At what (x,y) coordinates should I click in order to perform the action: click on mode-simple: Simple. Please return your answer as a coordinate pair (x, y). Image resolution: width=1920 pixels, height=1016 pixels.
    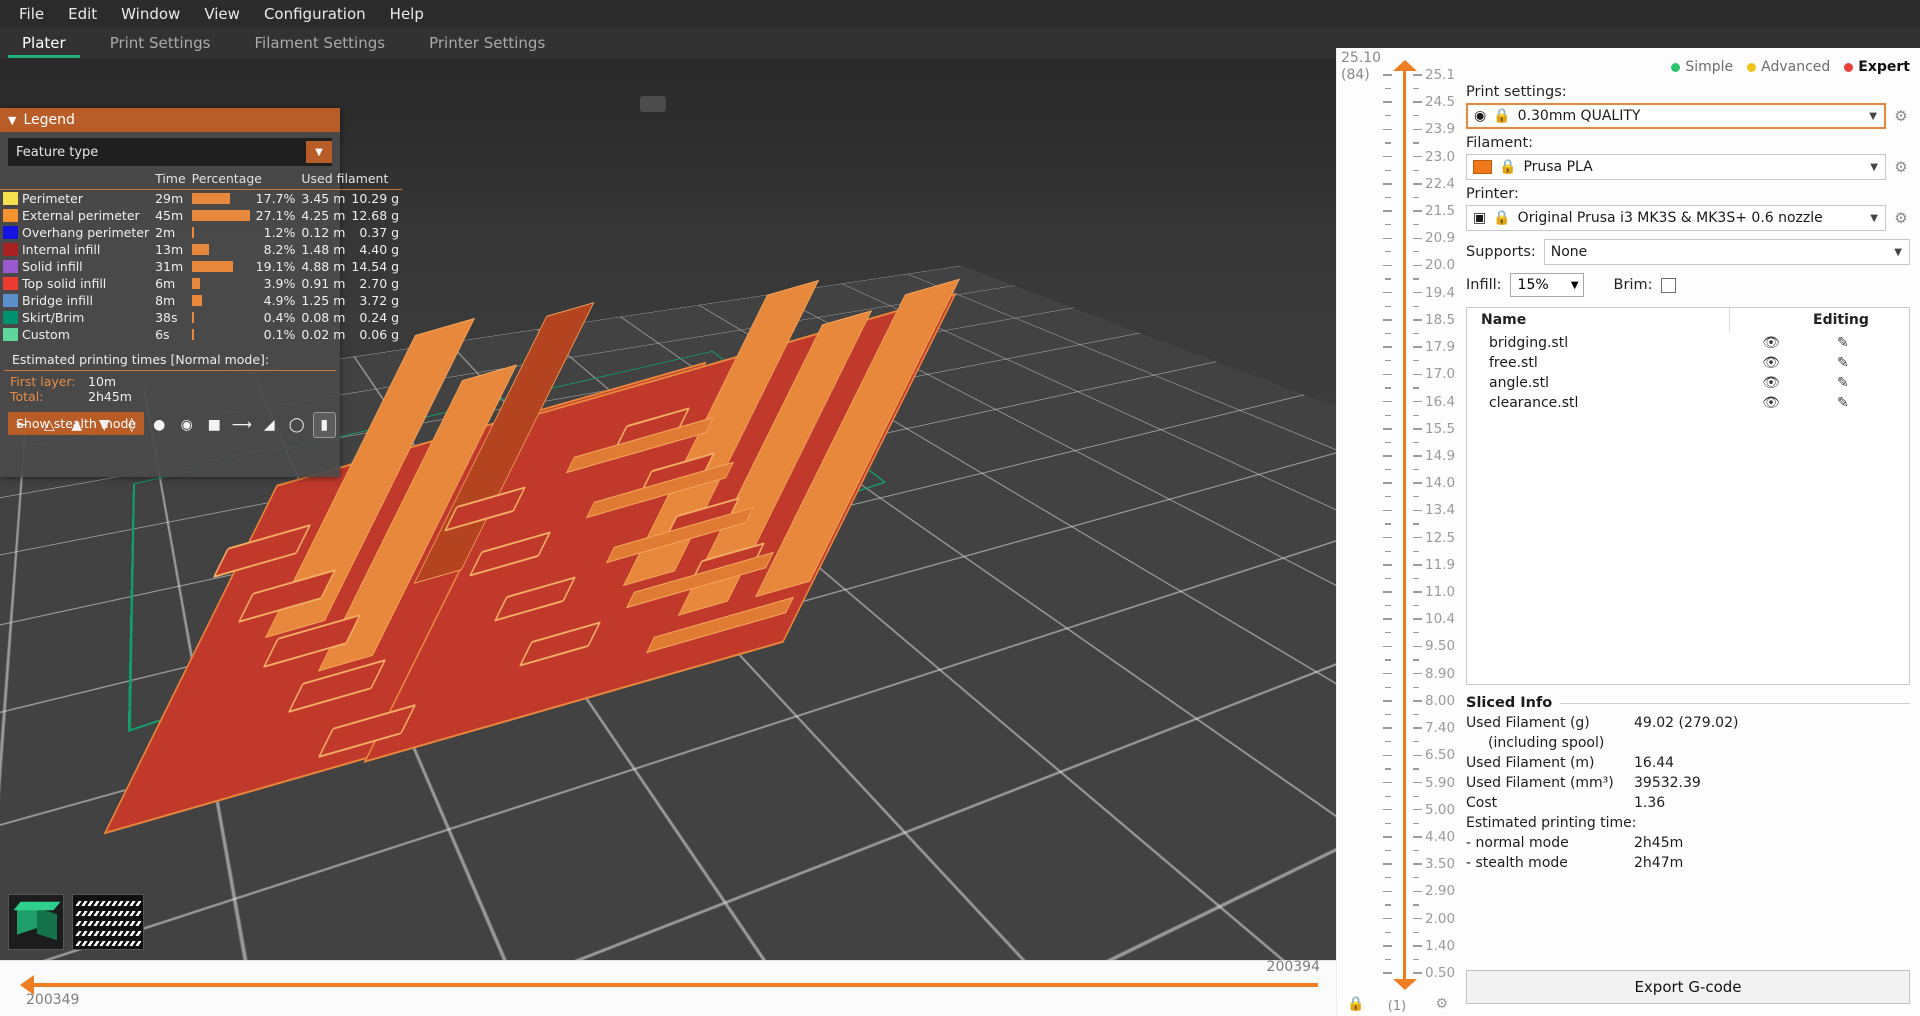
    Looking at the image, I should click on (1702, 67).